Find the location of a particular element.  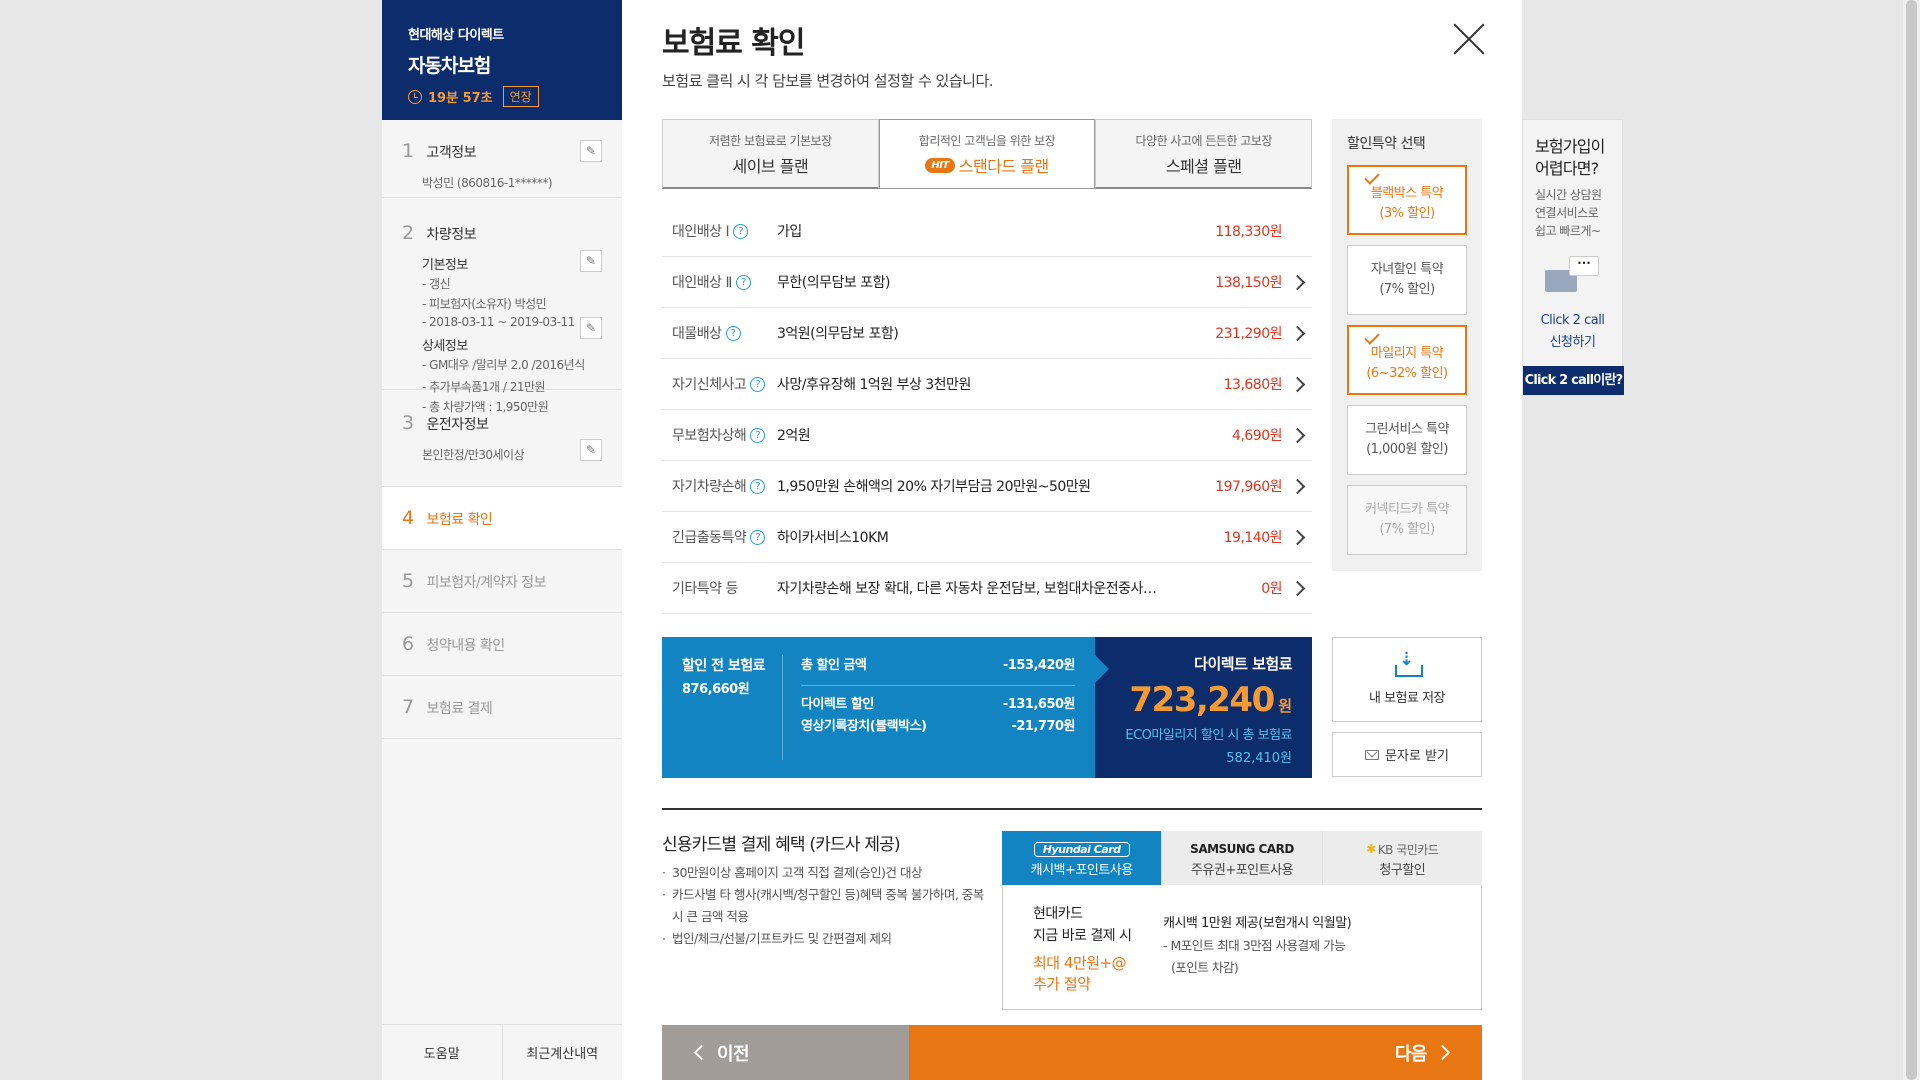

mileage-discount-option: 마일리지 특약 (6~32% 할인) is located at coordinates (1407, 360).